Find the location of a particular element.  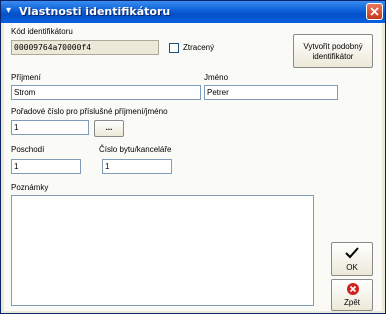

window-title: Vlastnosti identifikátoru is located at coordinates (95, 11).